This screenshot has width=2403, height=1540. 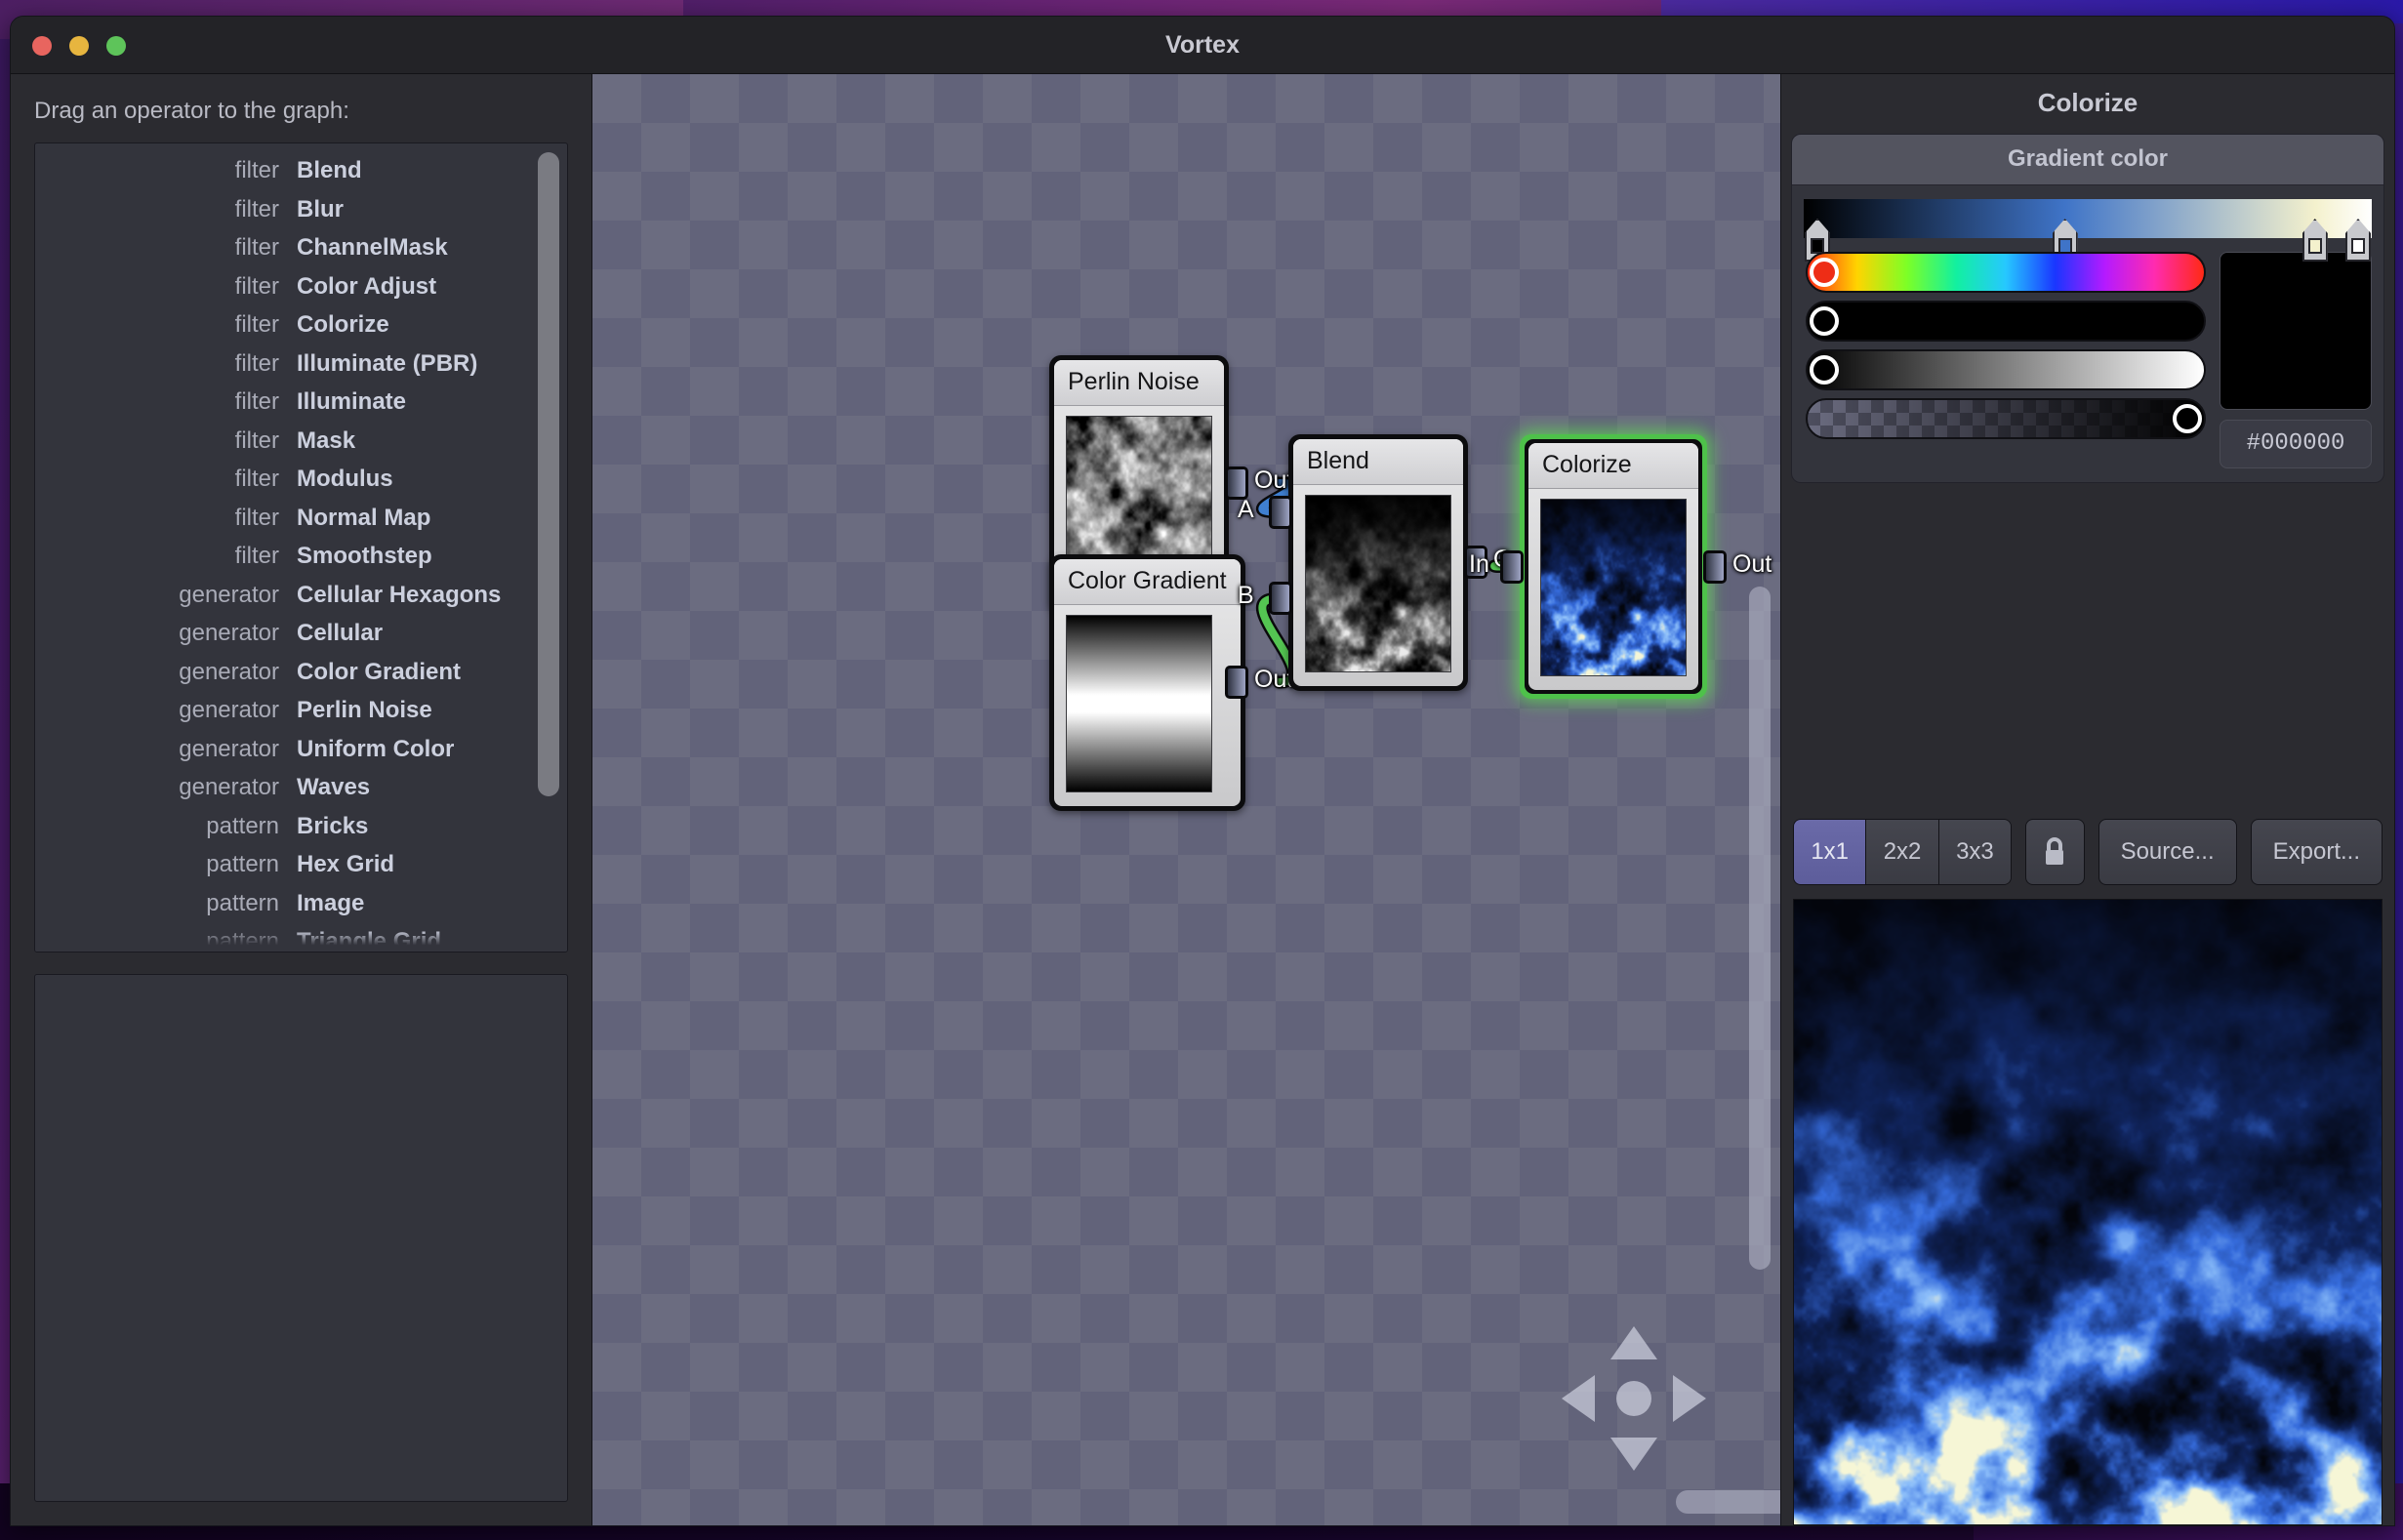 I want to click on operator-list-item: pattern Triangle Grid, so click(x=301, y=940).